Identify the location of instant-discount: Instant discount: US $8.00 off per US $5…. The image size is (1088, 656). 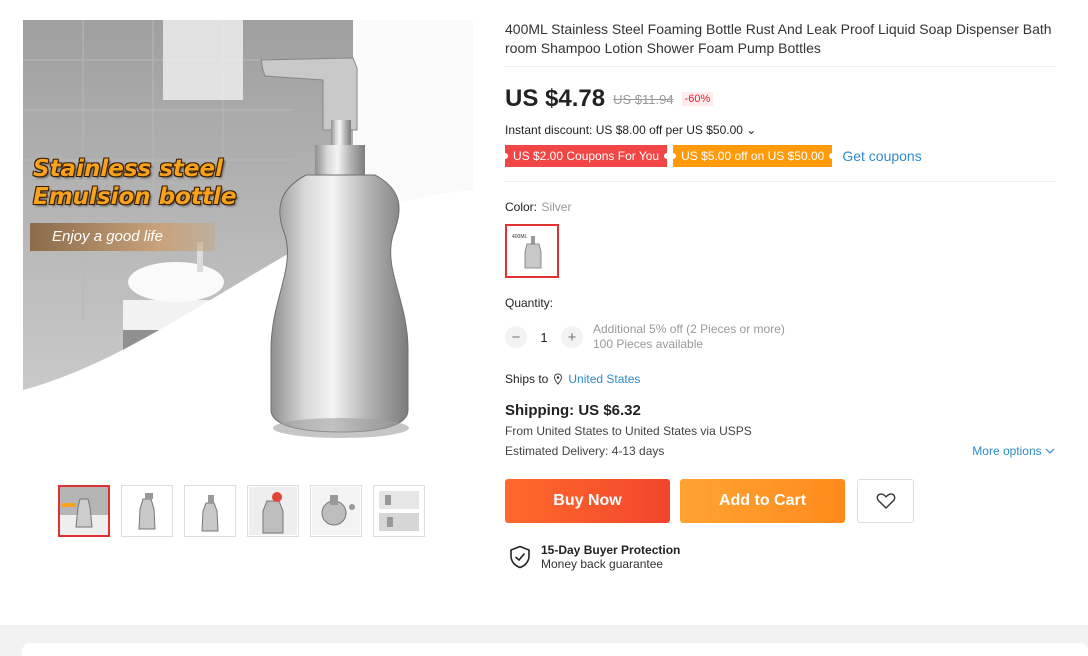
(780, 130).